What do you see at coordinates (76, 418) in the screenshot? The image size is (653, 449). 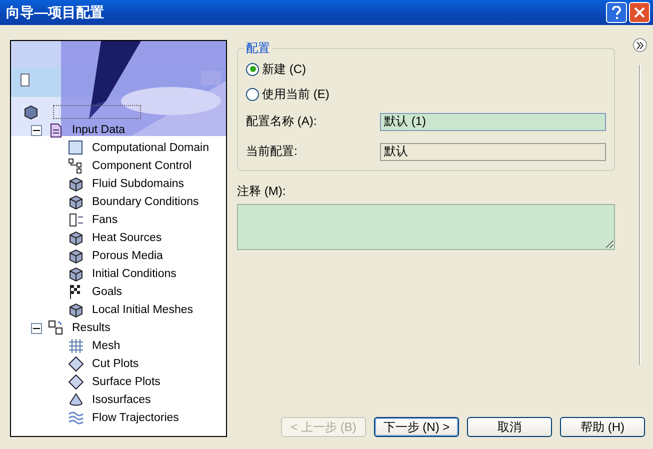 I see `waves-icon` at bounding box center [76, 418].